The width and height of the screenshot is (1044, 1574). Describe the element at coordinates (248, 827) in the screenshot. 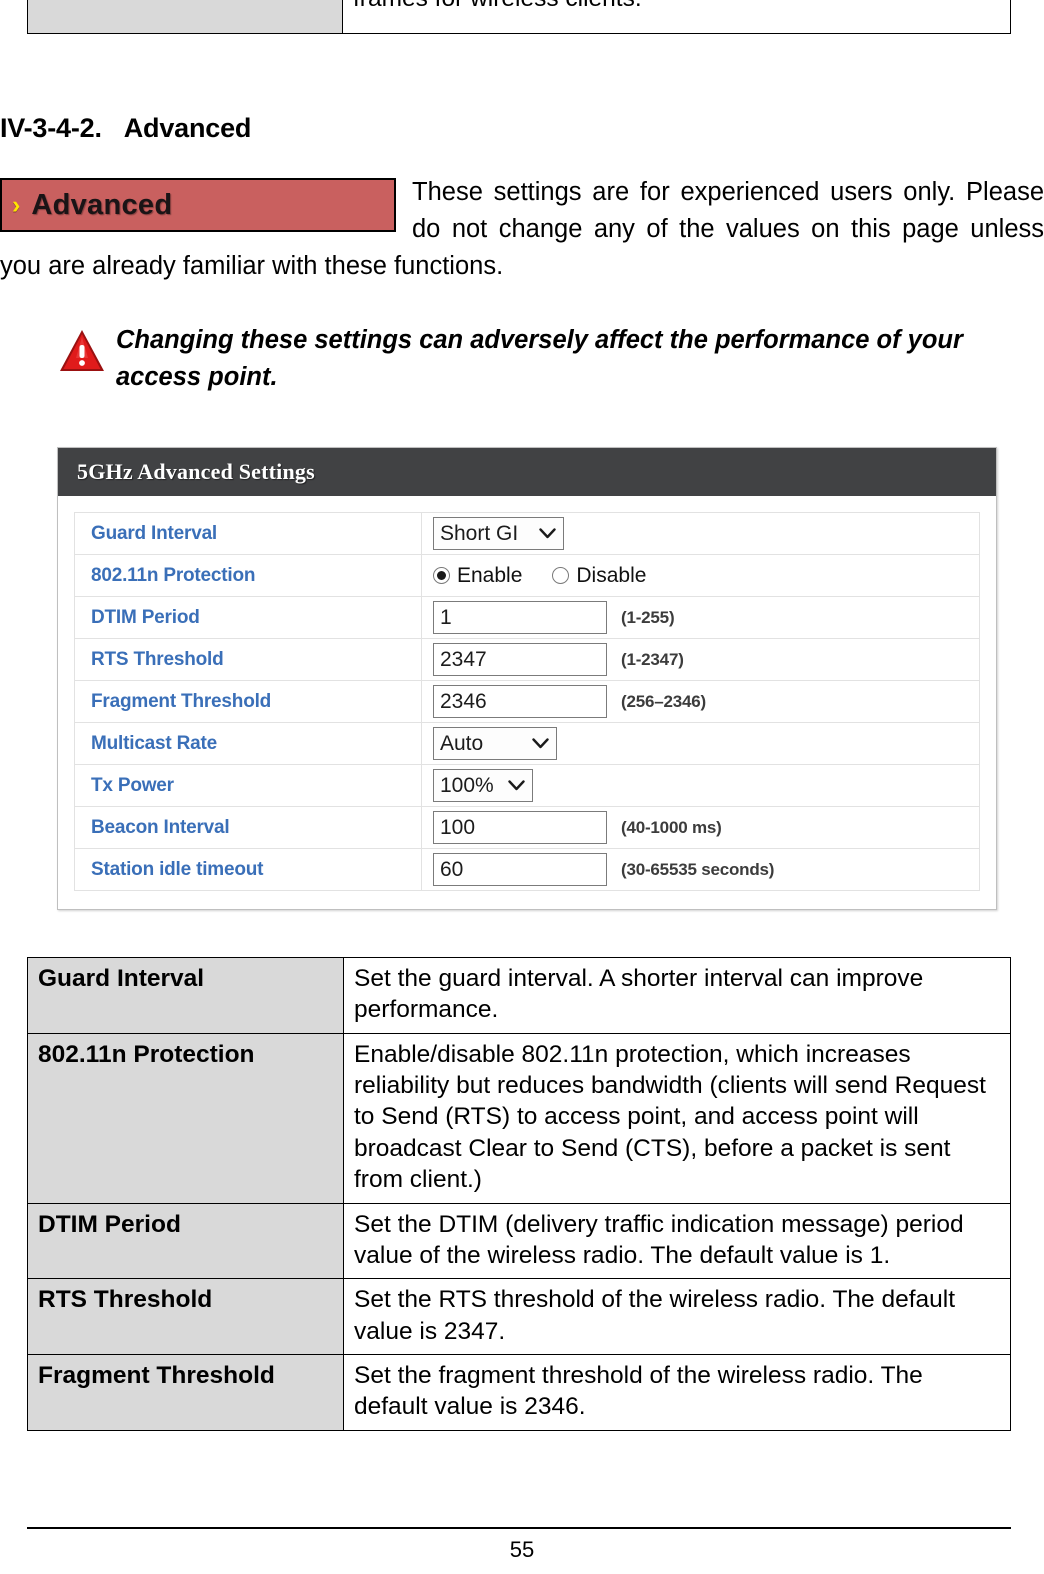

I see `label-beacon-interval: Beacon Interval` at that location.